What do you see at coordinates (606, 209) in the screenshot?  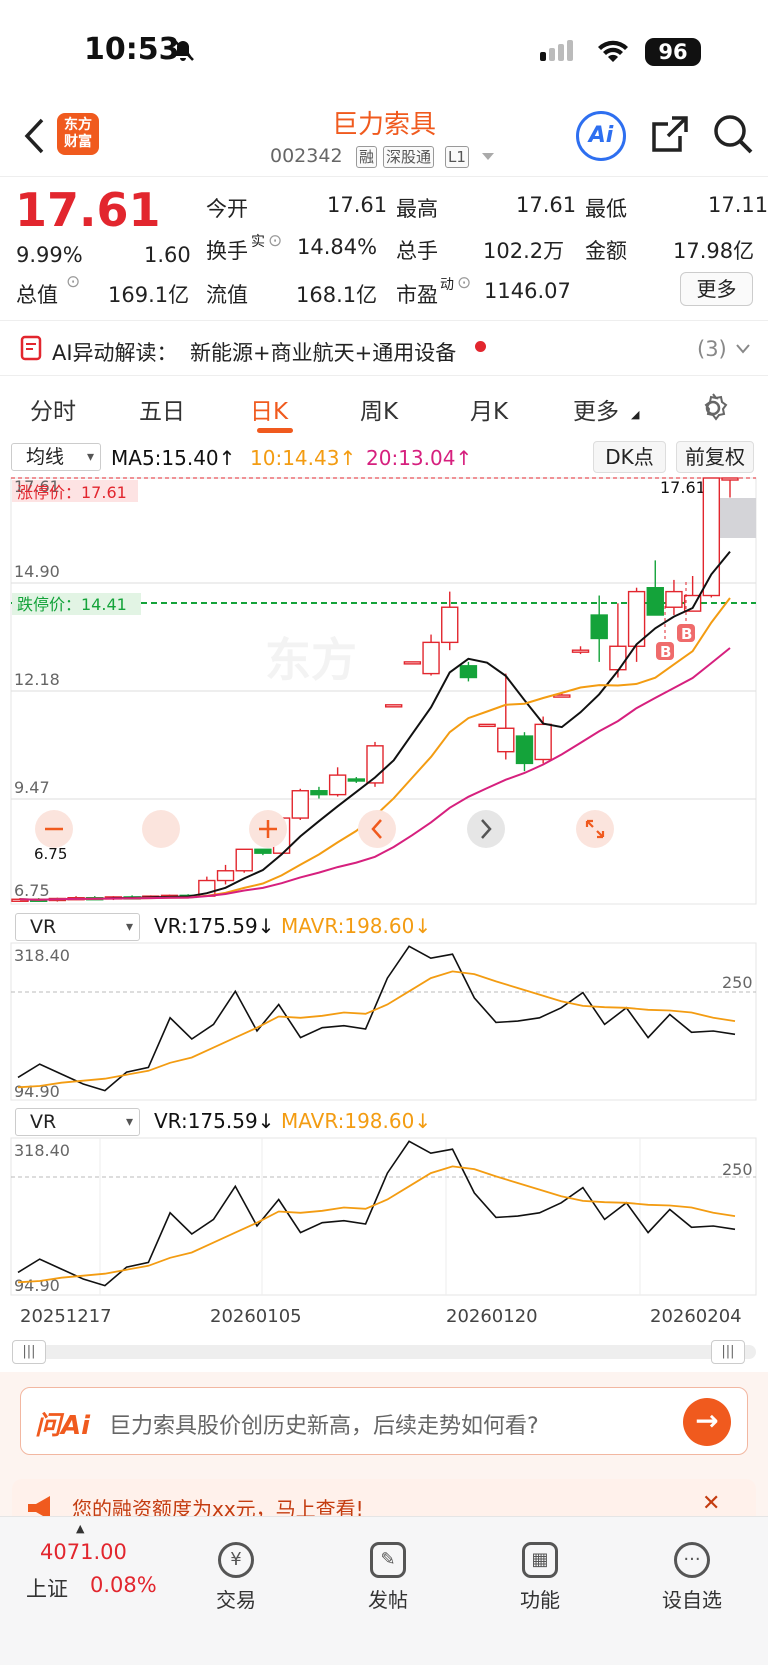 I see `low-label: 最低` at bounding box center [606, 209].